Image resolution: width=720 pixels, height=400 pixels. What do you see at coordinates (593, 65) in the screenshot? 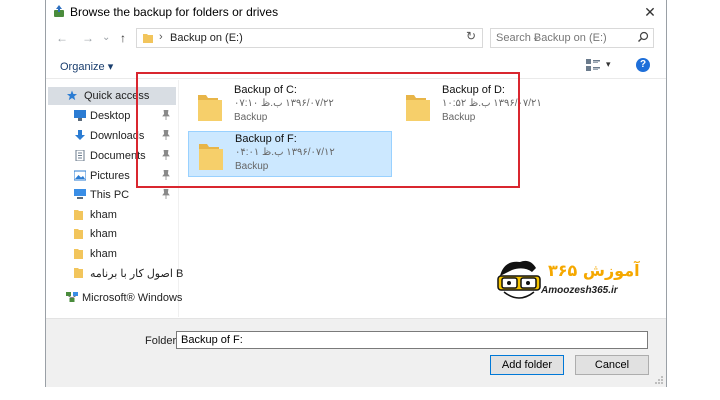
I see `view-options-icon` at bounding box center [593, 65].